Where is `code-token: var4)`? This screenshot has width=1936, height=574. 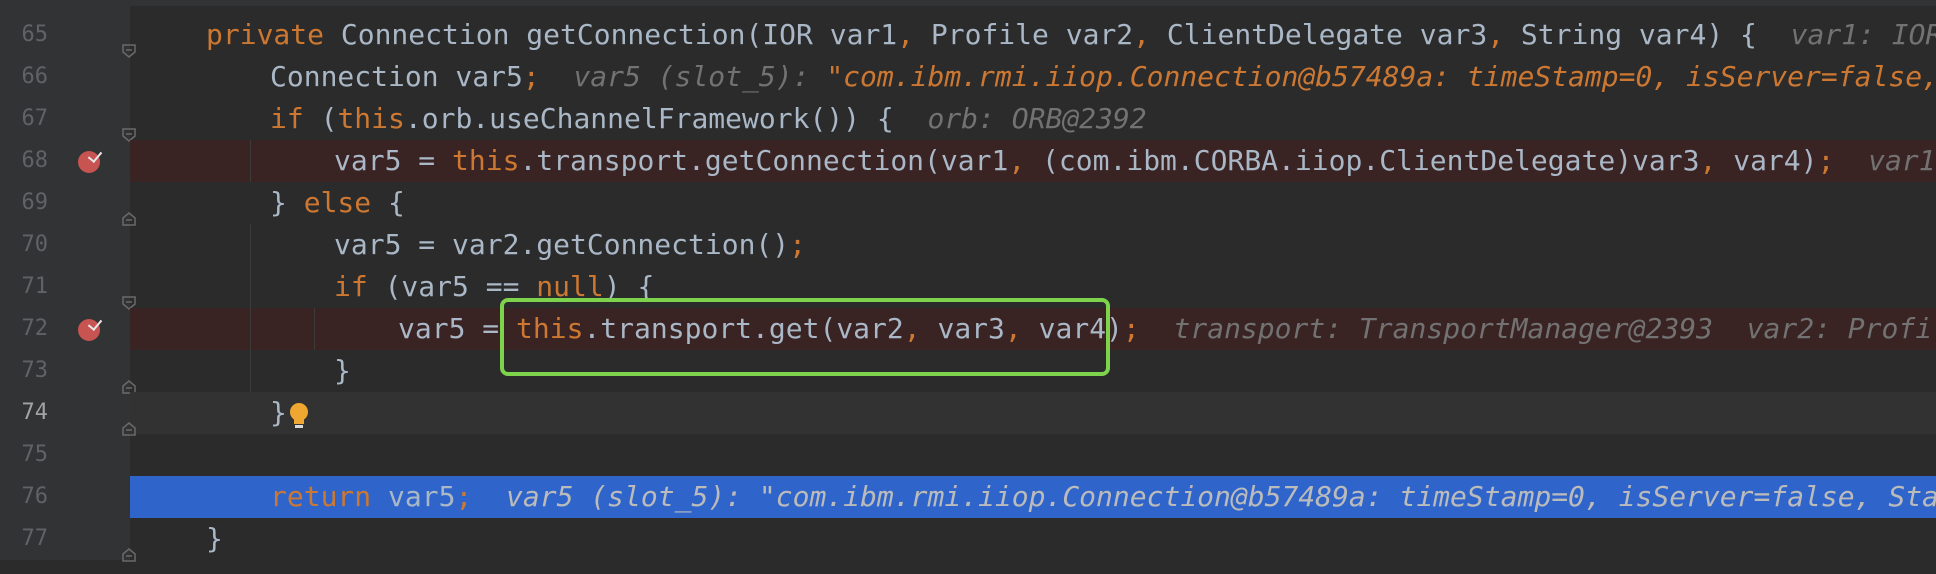
code-token: var4) is located at coordinates (1775, 160).